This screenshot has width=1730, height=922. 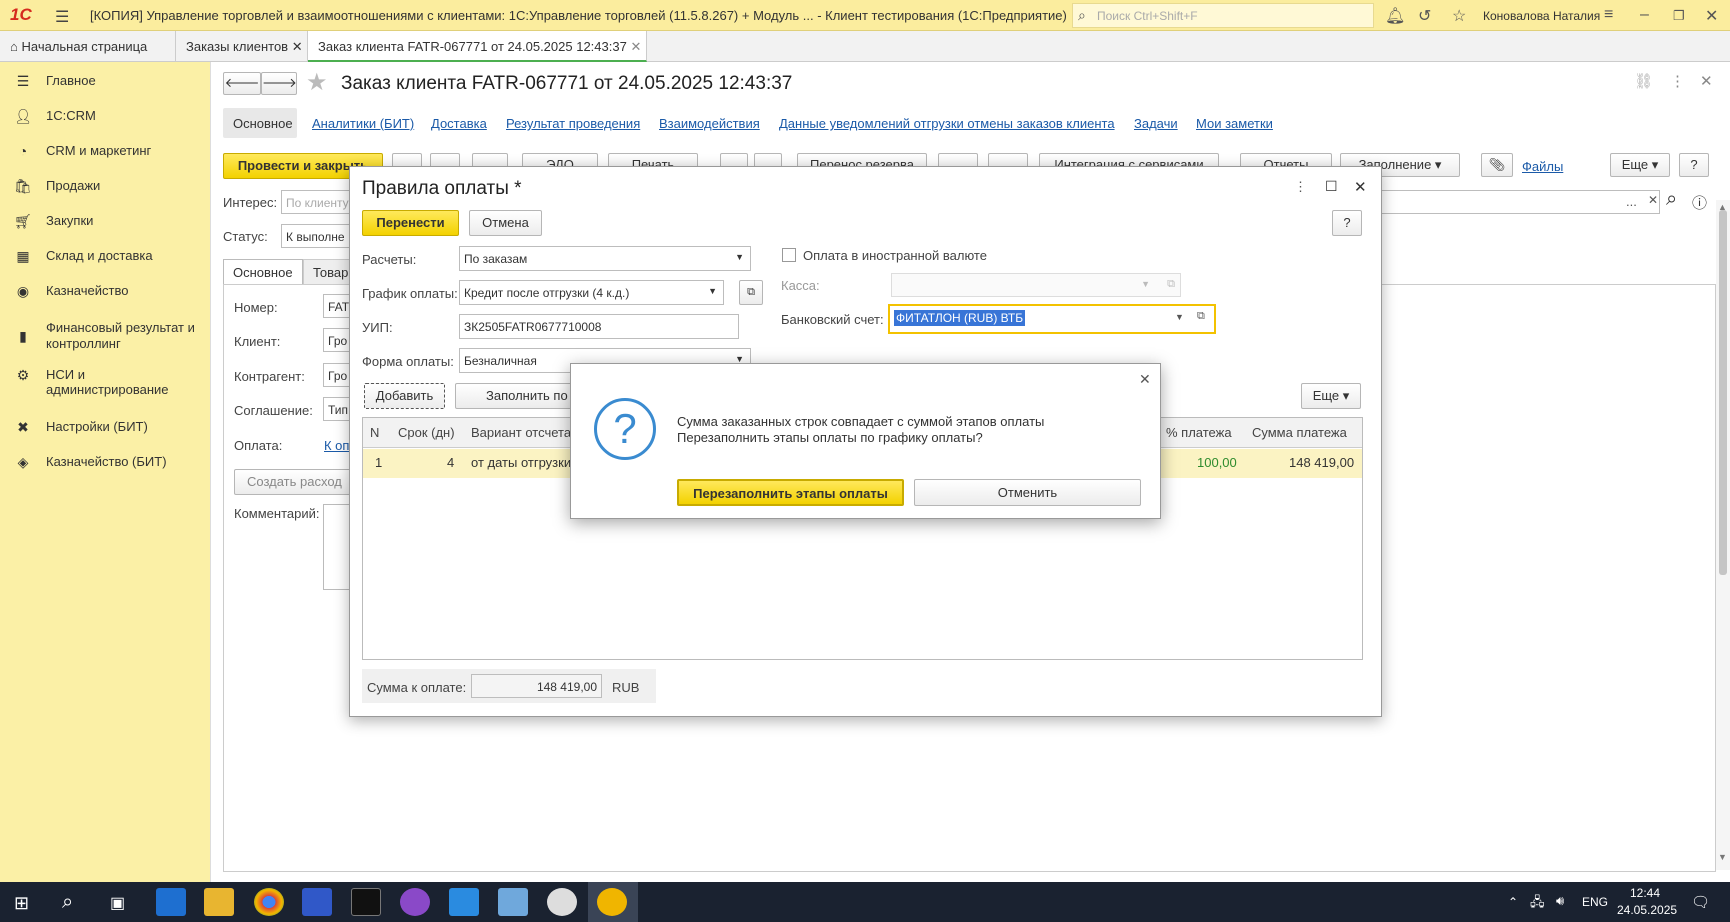 What do you see at coordinates (1722, 857) in the screenshot?
I see `scroll-down-icon: ▼` at bounding box center [1722, 857].